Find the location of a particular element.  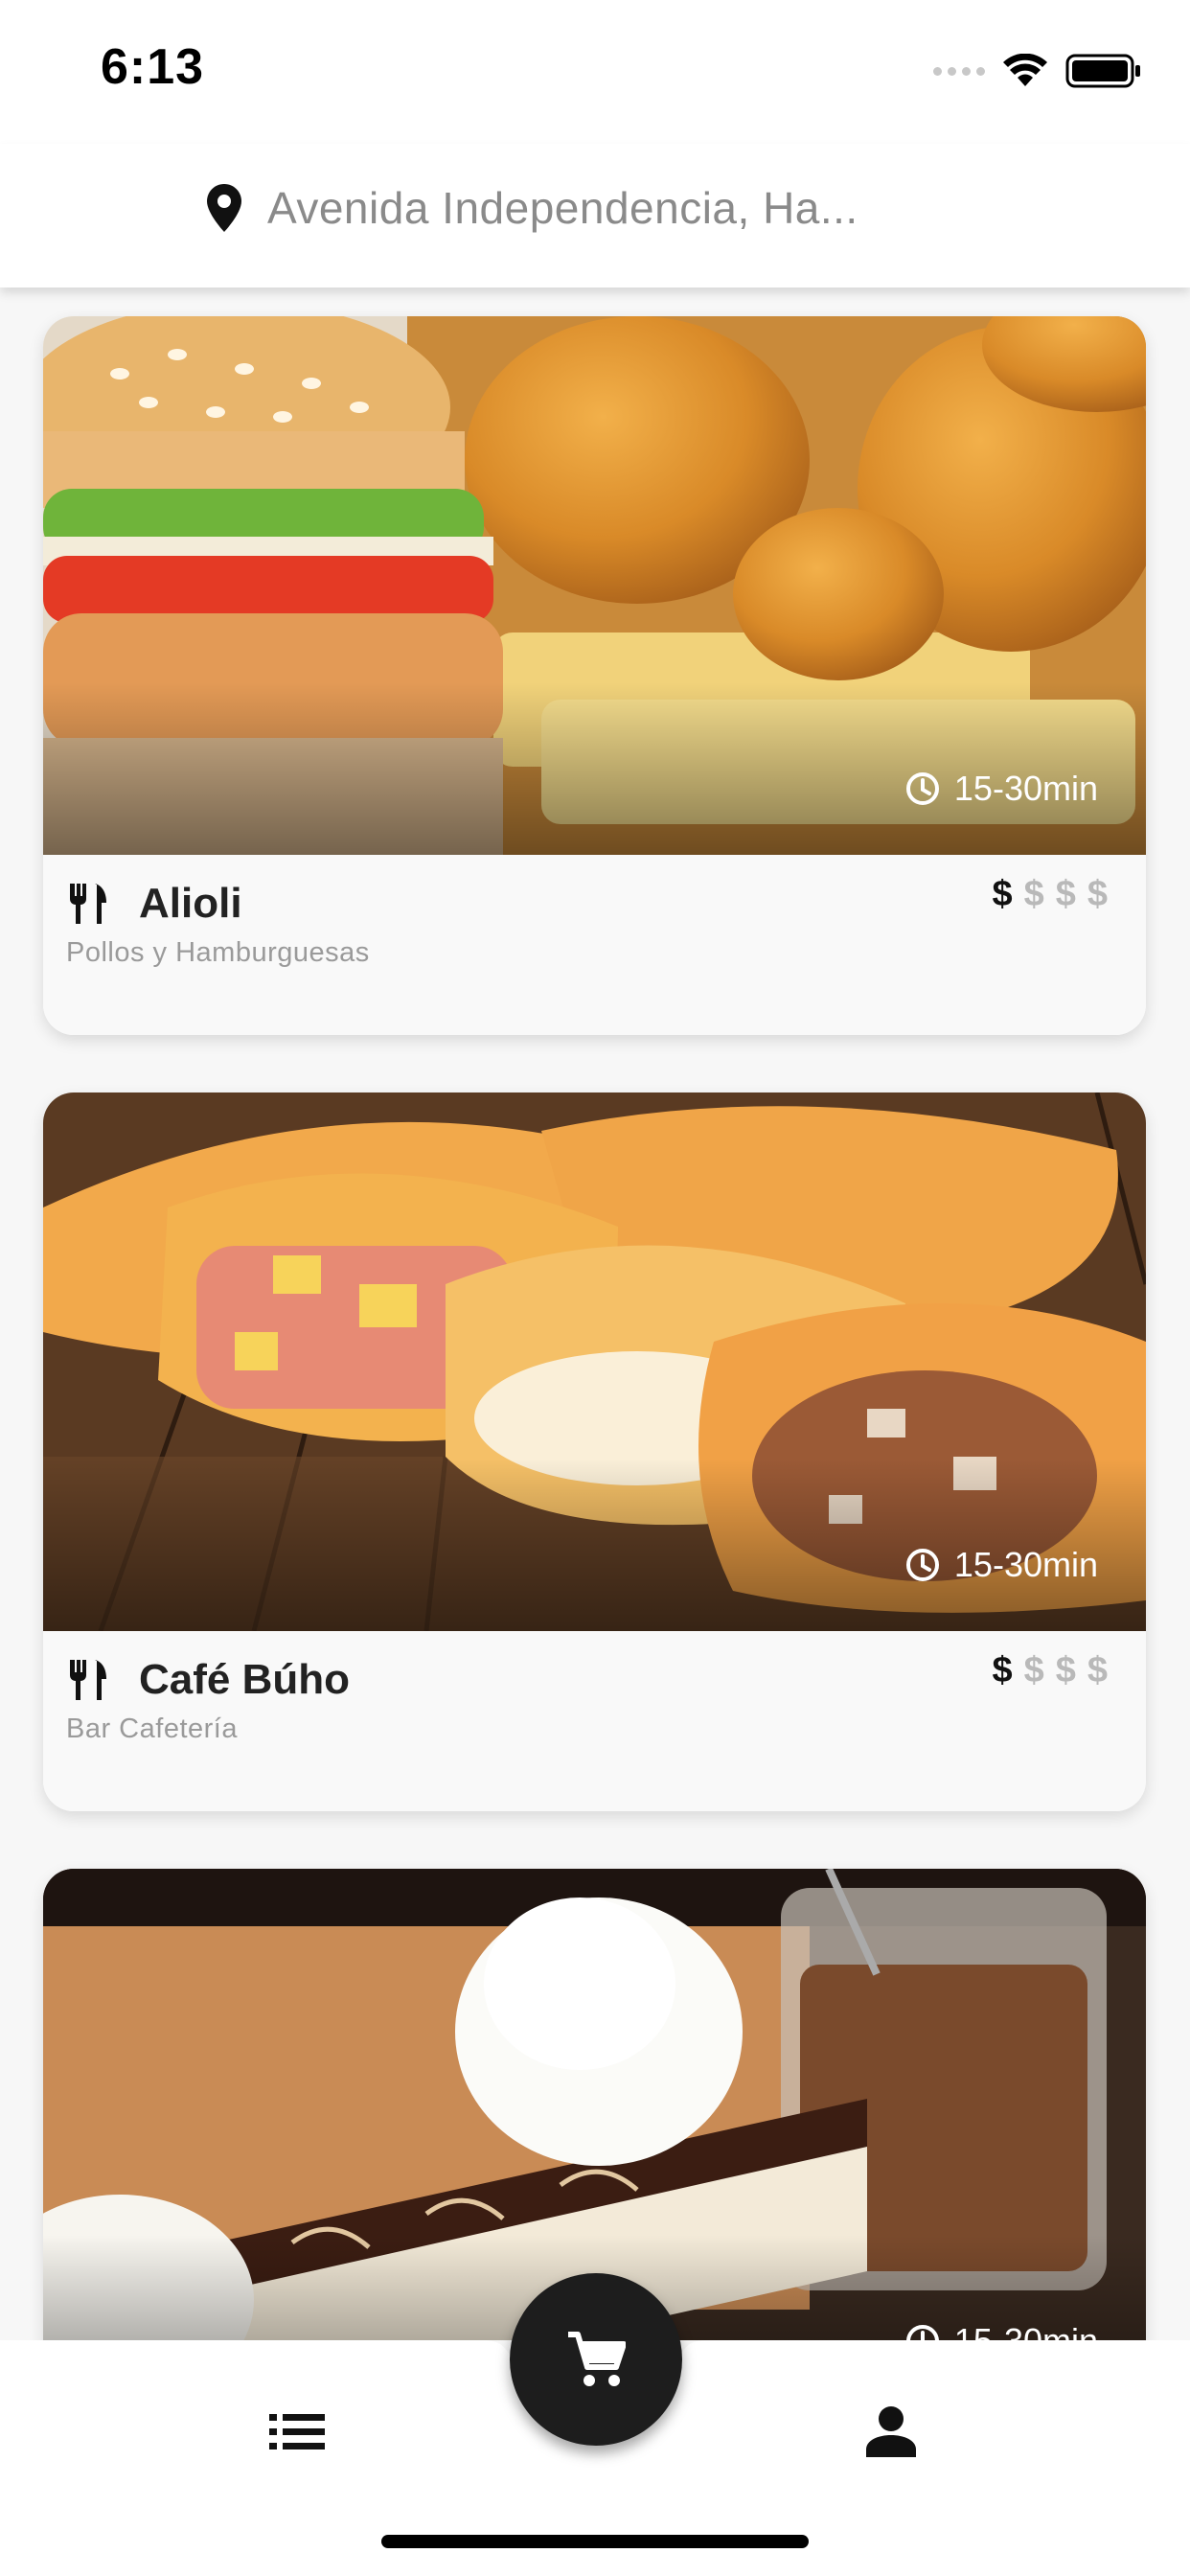

status-time: 6:13 is located at coordinates (153, 67).